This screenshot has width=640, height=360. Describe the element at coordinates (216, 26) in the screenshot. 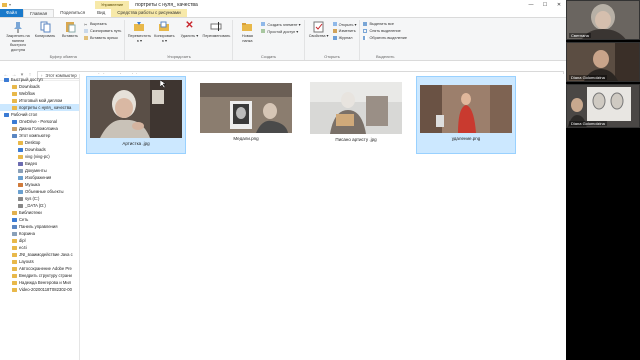

I see `rename-icon` at that location.